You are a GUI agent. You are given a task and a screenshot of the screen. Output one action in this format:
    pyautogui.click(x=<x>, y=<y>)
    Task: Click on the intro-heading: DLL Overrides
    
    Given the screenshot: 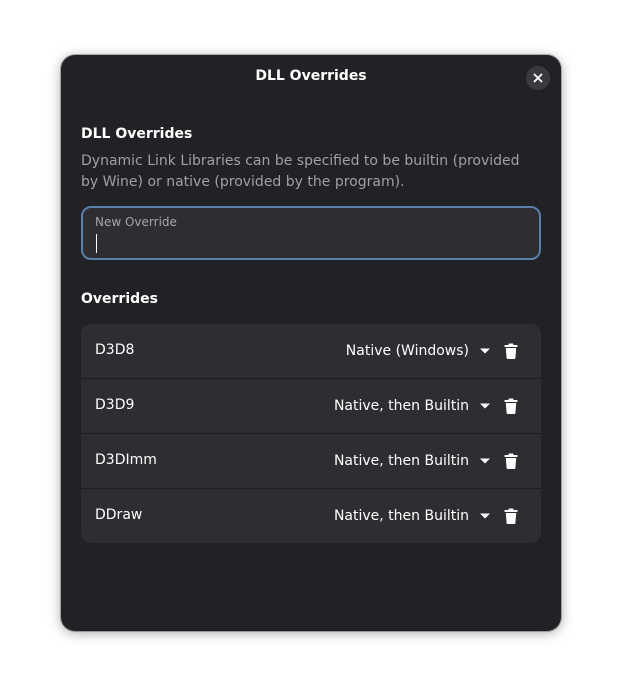 What is the action you would take?
    pyautogui.click(x=137, y=134)
    